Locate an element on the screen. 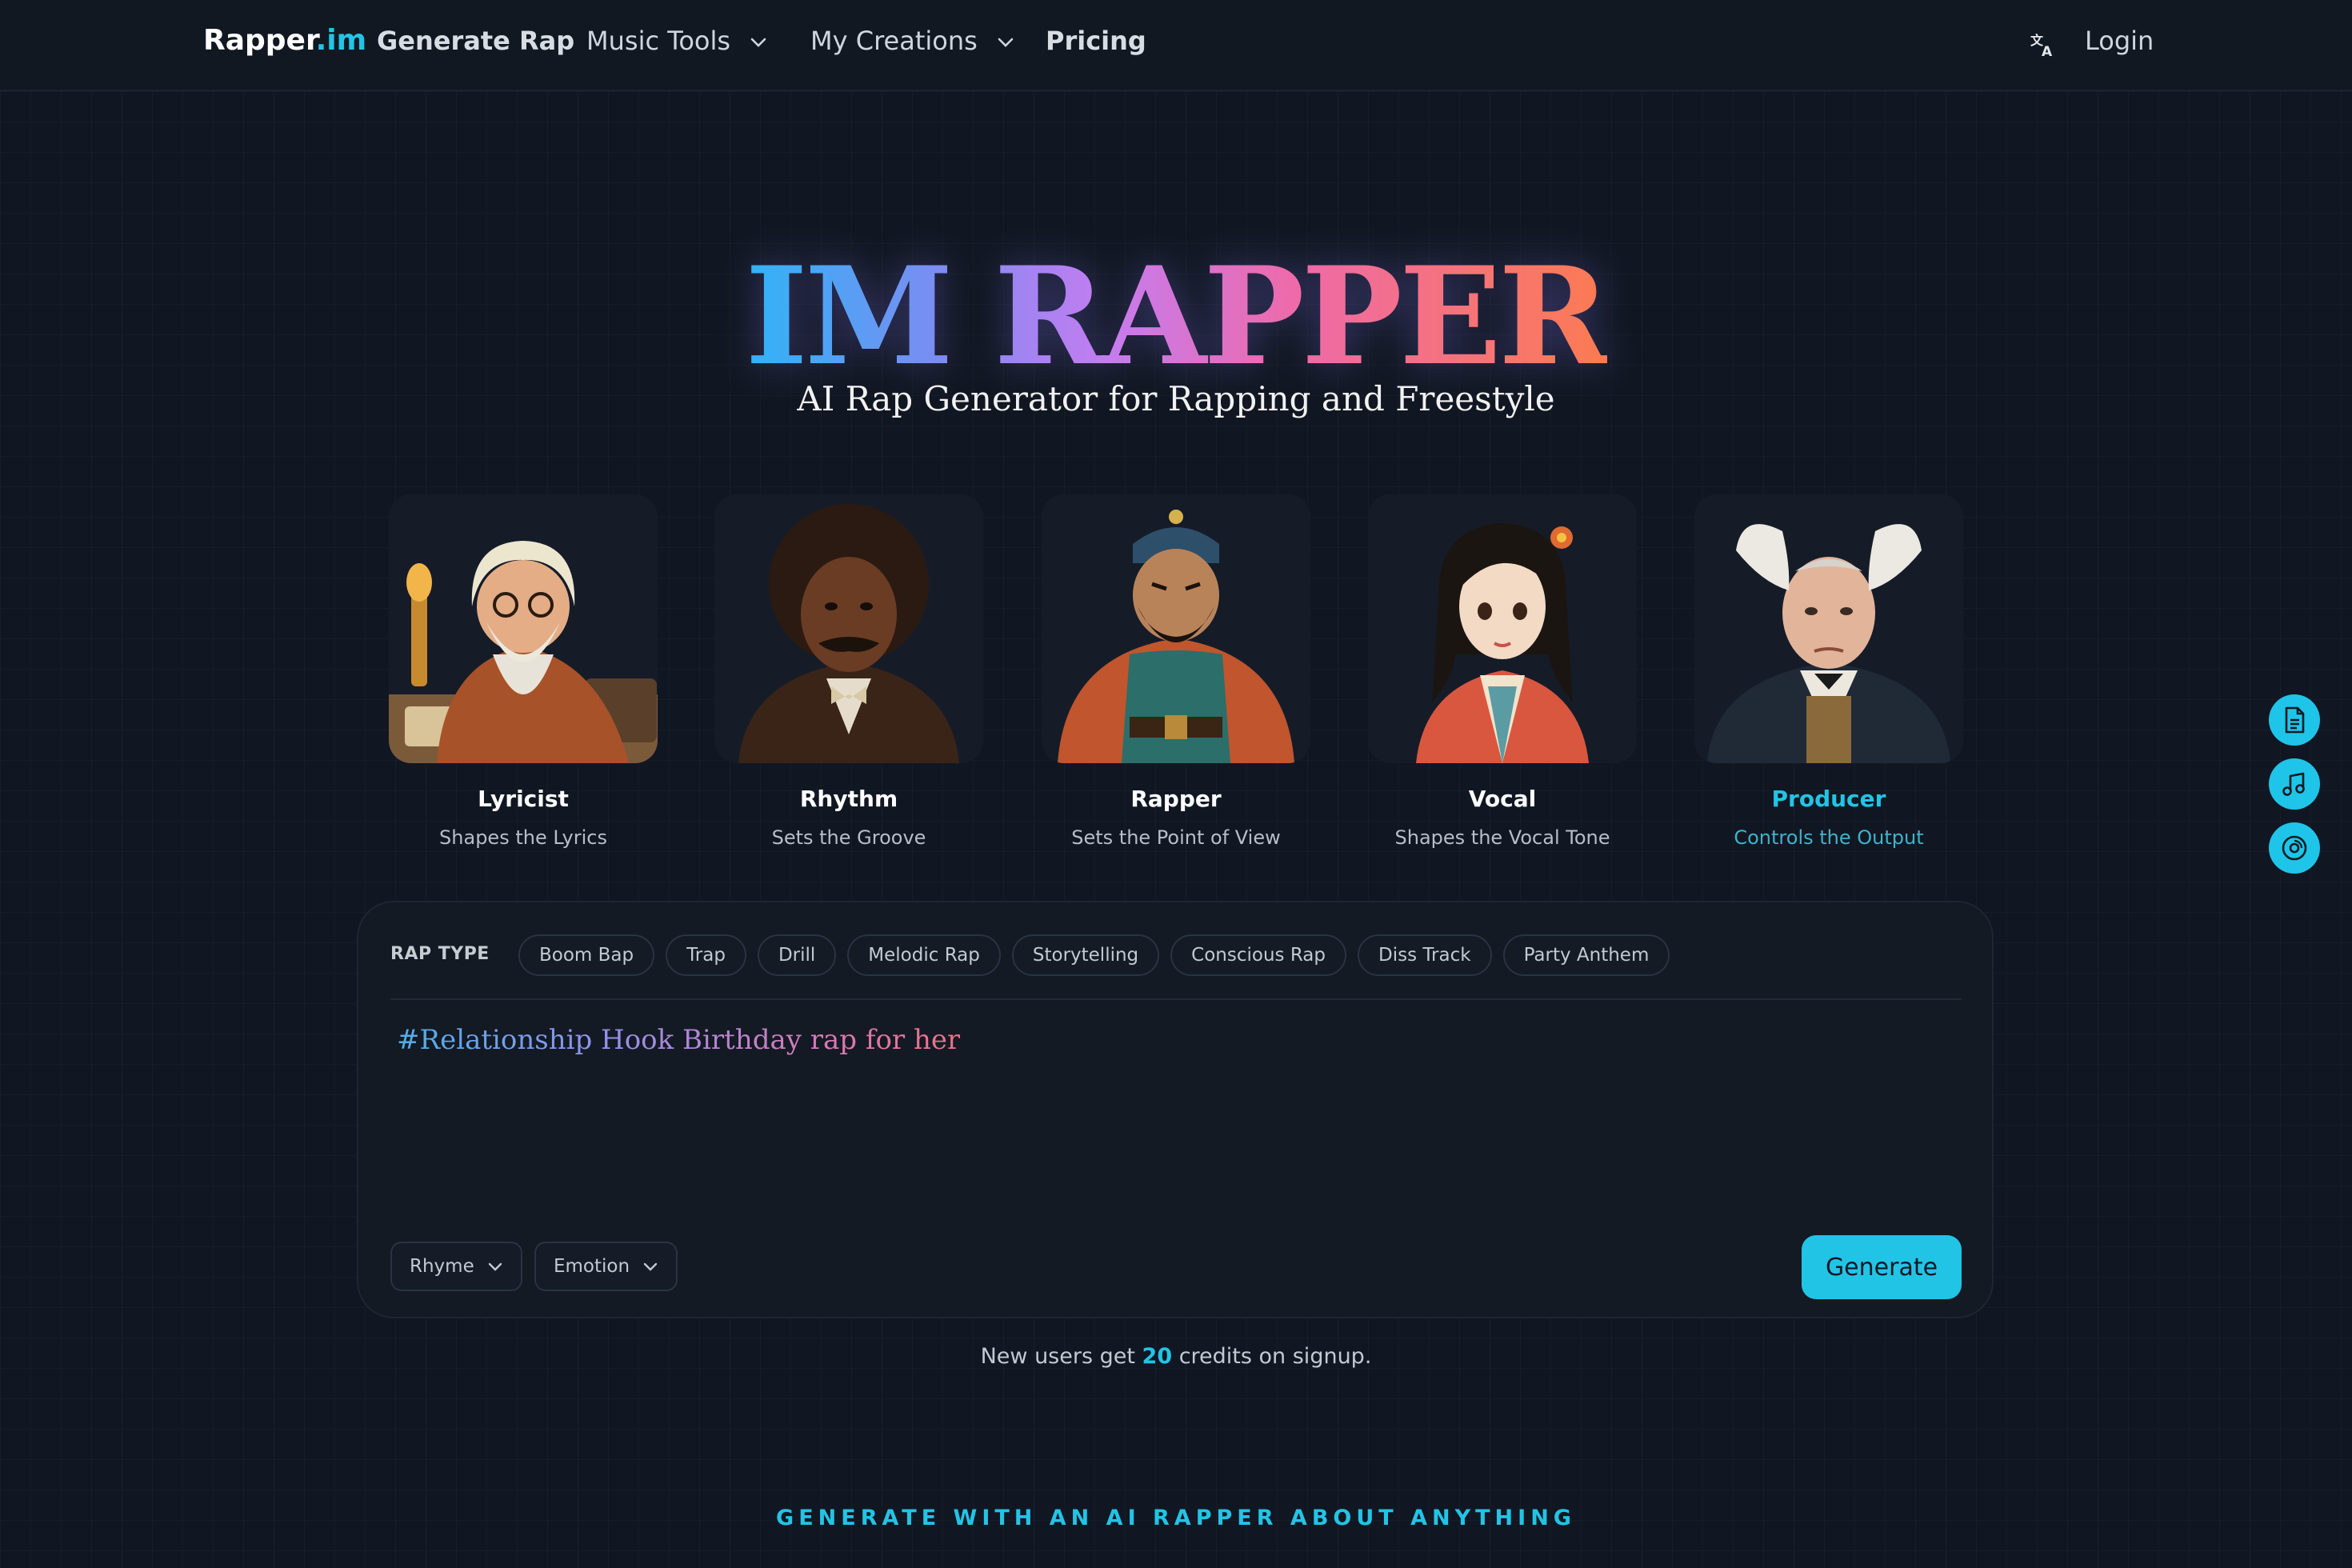  hero-title-text: IM RAPPER is located at coordinates (1177, 316).